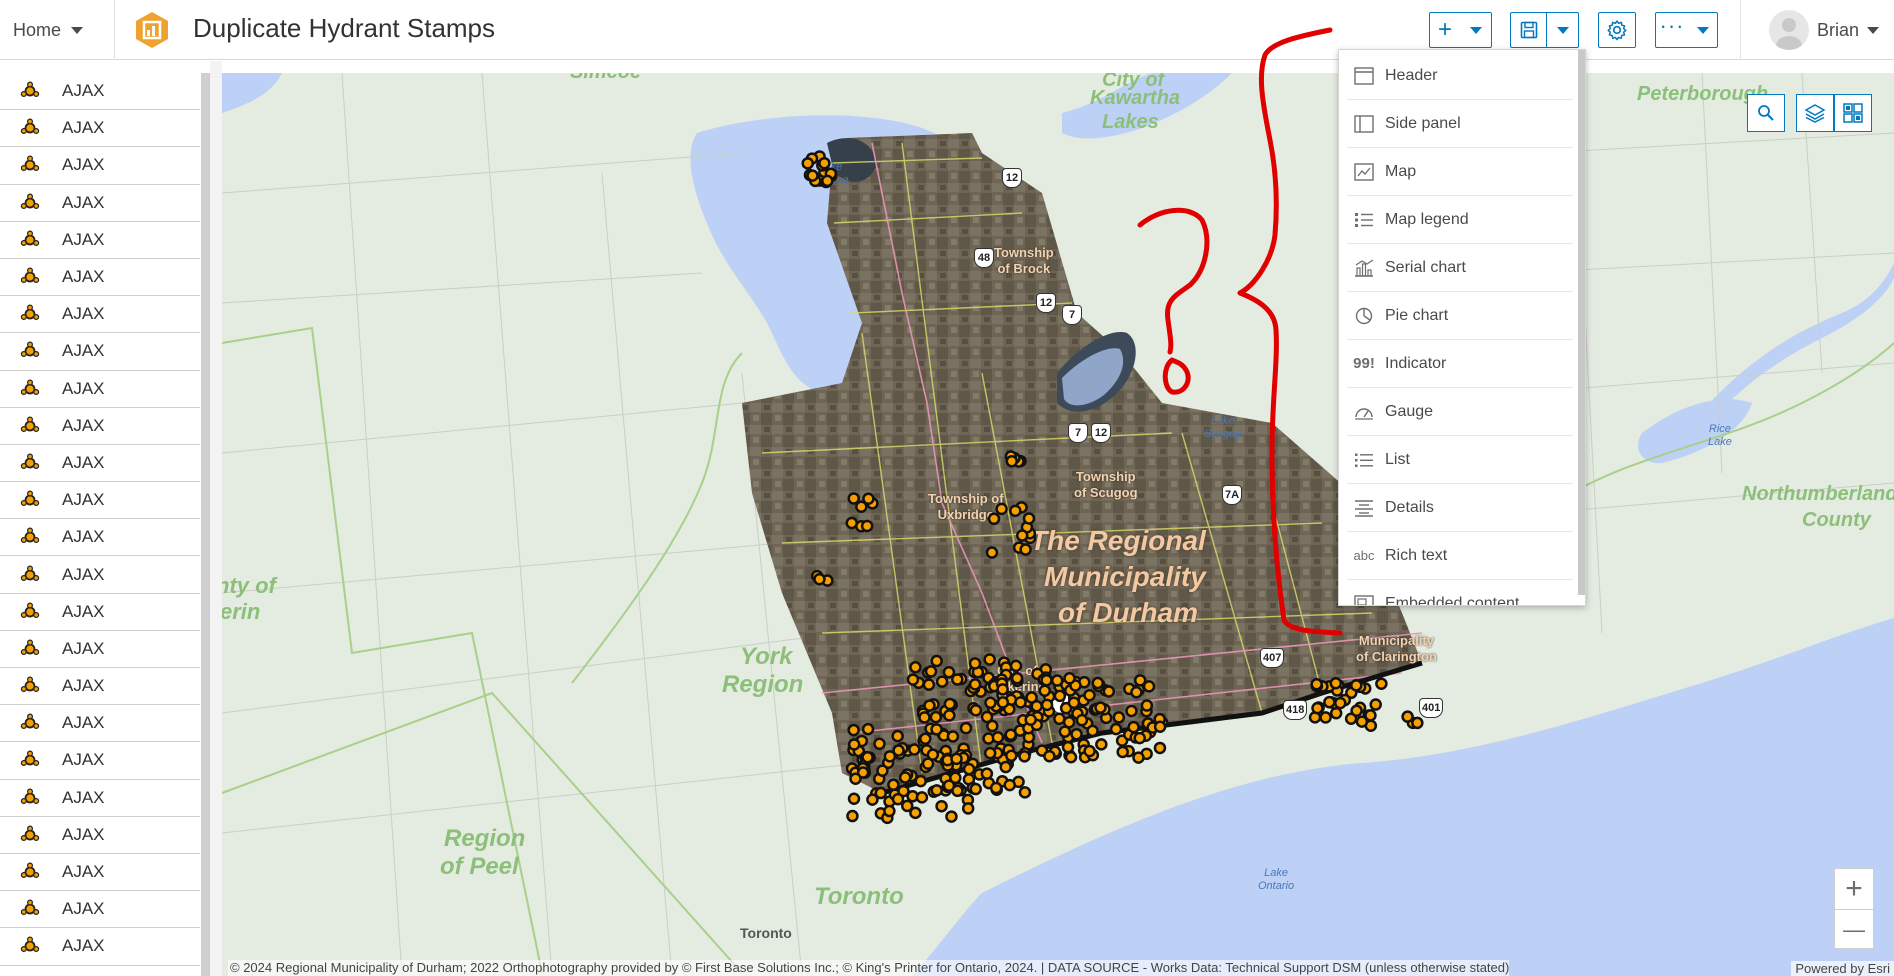 The width and height of the screenshot is (1894, 976). I want to click on home-menu-button: Home, so click(57, 30).